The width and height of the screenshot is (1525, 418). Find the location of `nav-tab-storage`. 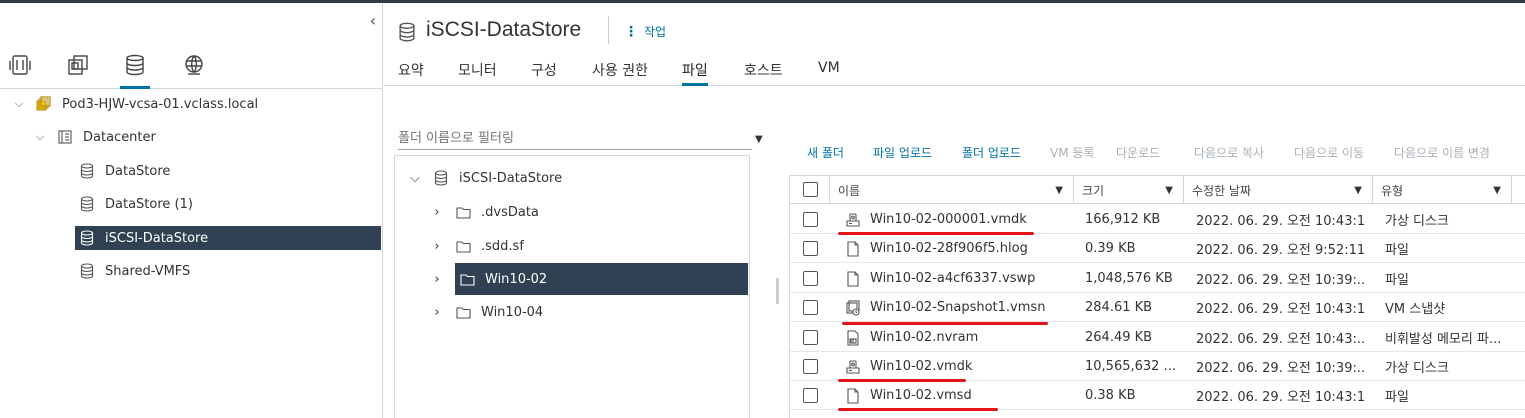

nav-tab-storage is located at coordinates (135, 71).